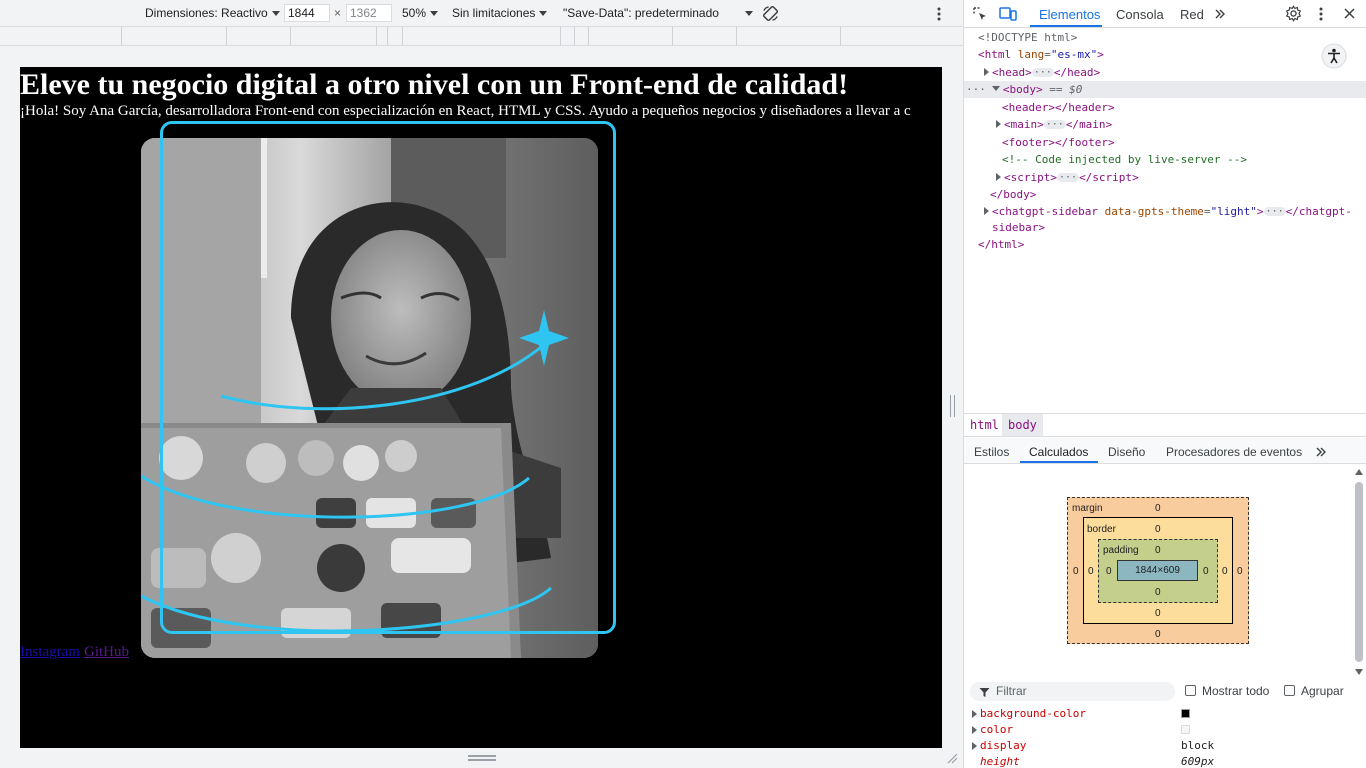 This screenshot has width=1366, height=768. Describe the element at coordinates (1349, 13) in the screenshot. I see `close-icon` at that location.